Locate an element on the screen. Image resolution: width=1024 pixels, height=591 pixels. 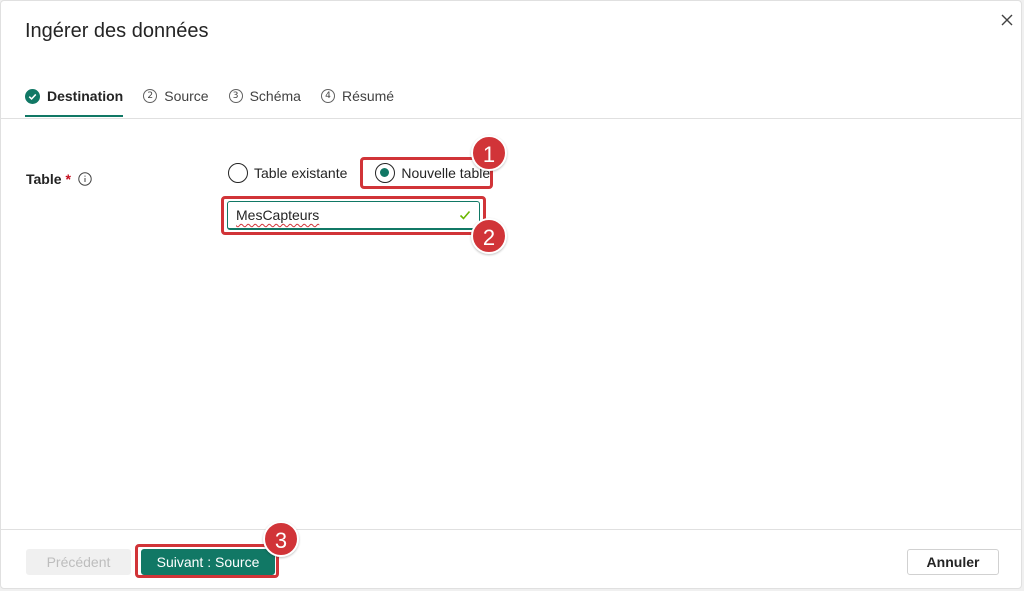
tab-summary-label: Résumé is located at coordinates (368, 96).